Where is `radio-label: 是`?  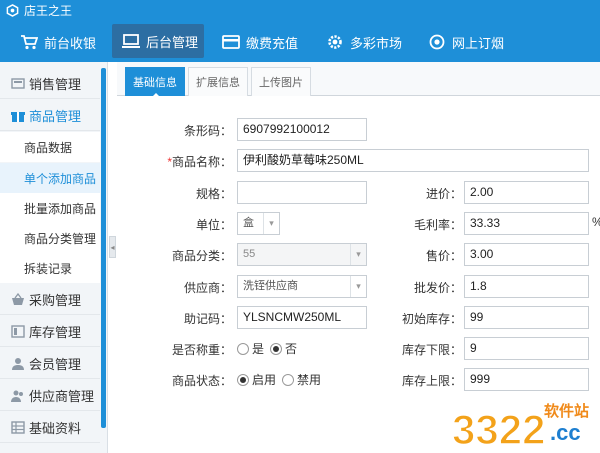 radio-label: 是 is located at coordinates (258, 349).